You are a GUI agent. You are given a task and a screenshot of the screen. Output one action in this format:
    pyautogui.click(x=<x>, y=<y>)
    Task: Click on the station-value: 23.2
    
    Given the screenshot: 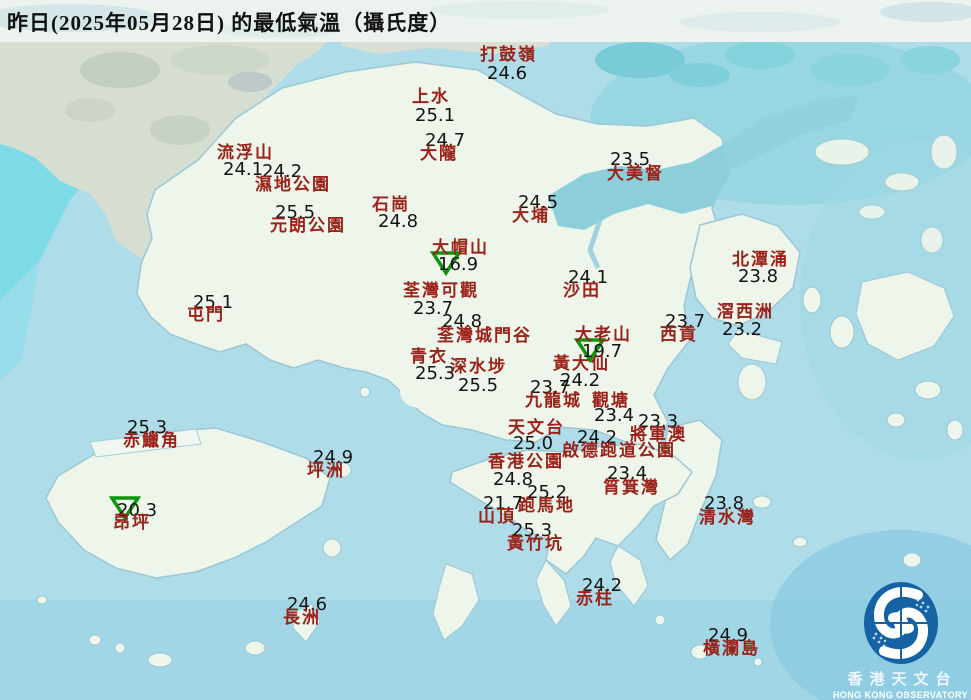 What is the action you would take?
    pyautogui.click(x=742, y=329)
    